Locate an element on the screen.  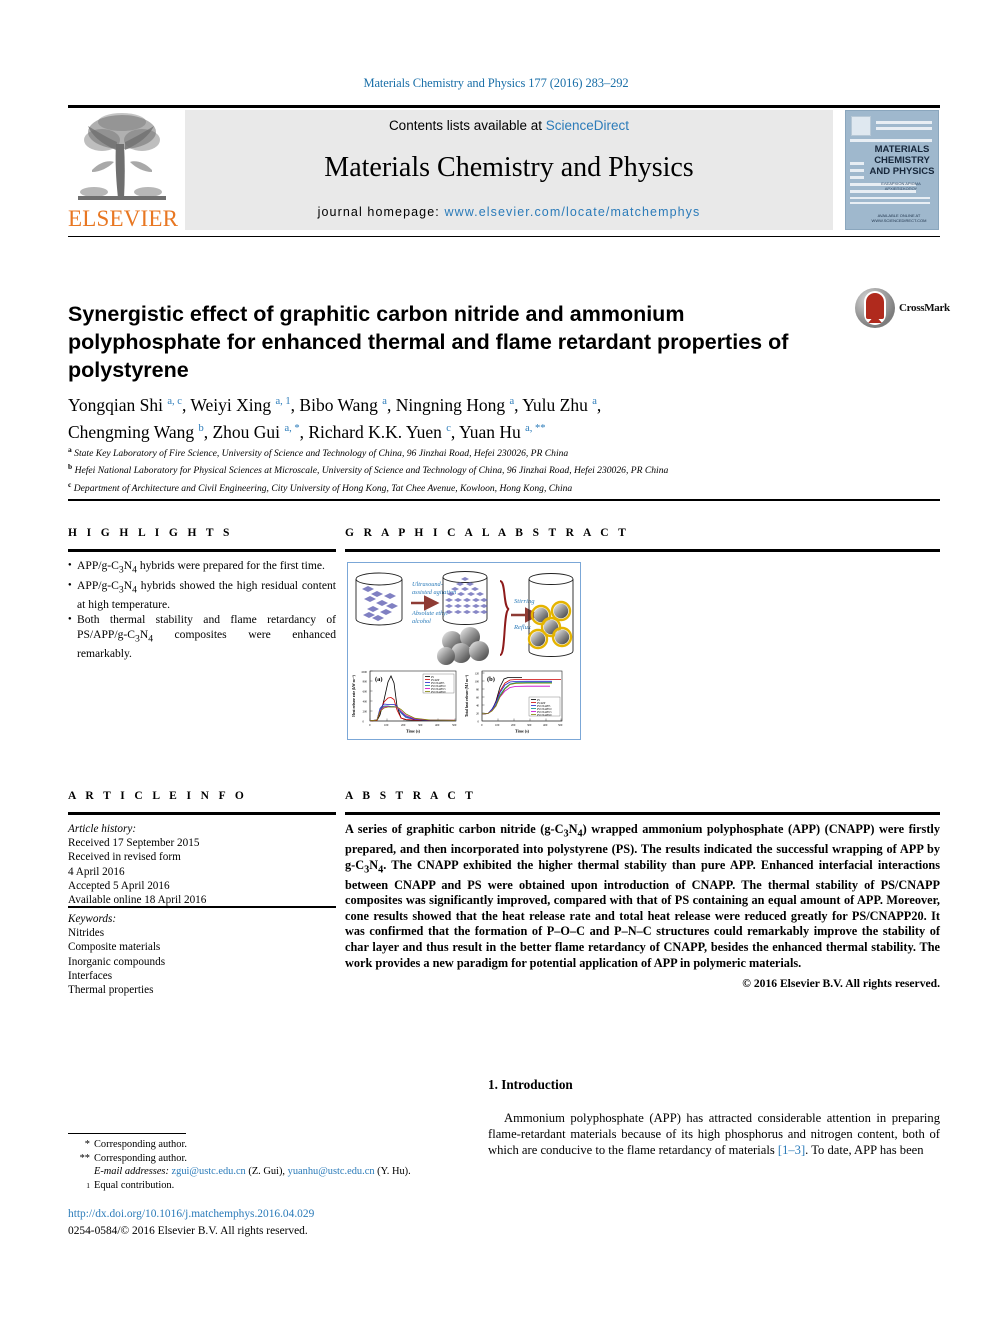
svg-text: 20 is located at coordinates (477, 713).